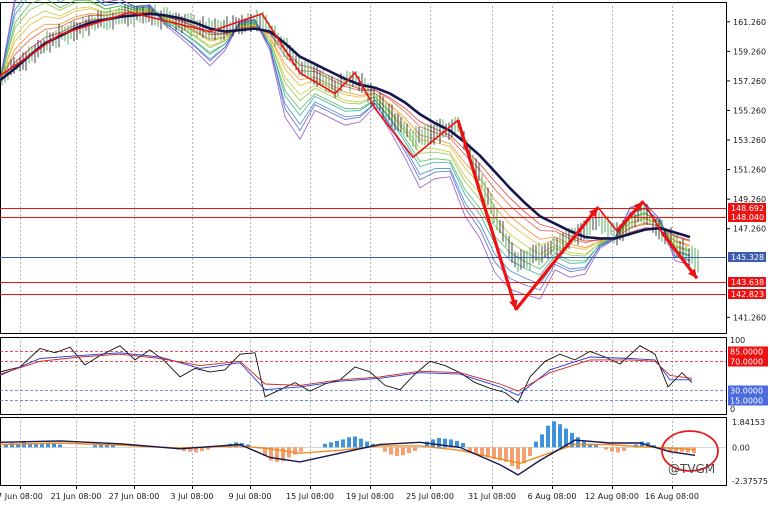  Describe the element at coordinates (737, 340) in the screenshot. I see `stochastic-tick-label: 100` at that location.